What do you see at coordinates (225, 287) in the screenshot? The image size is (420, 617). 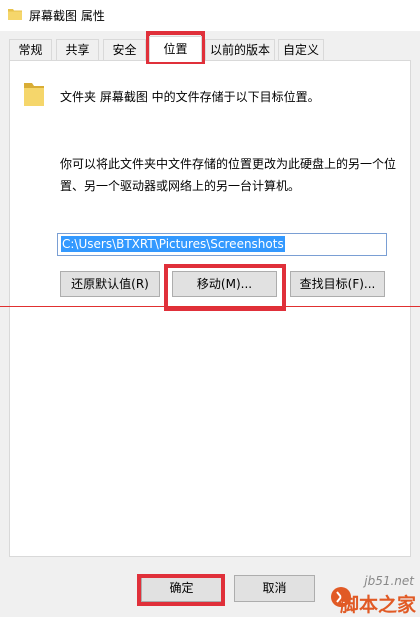 I see `highlight-move-button` at bounding box center [225, 287].